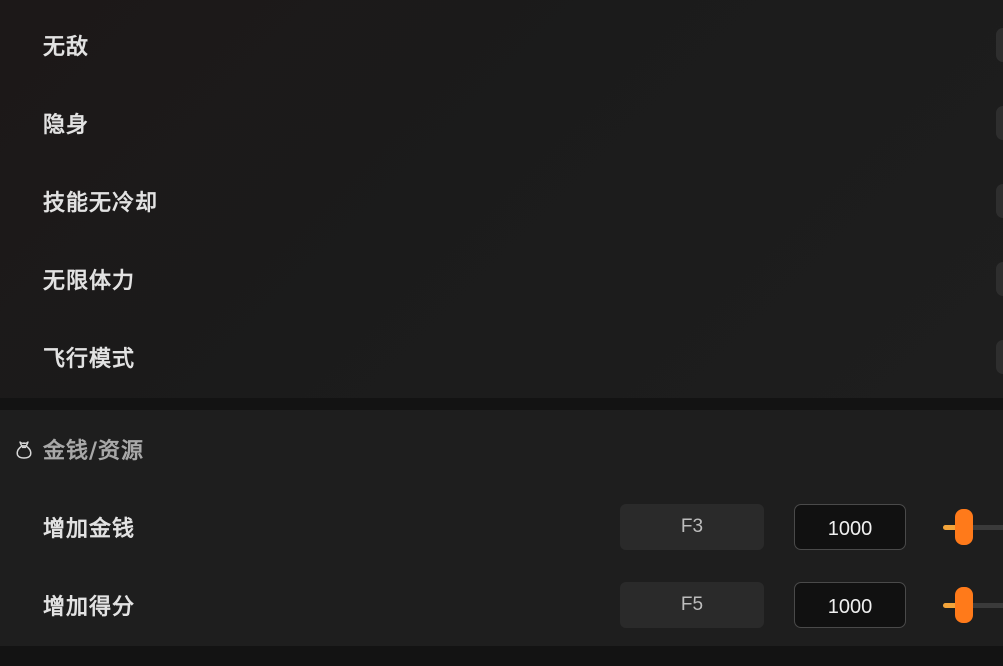 The image size is (1003, 666). I want to click on resource-label: 增加金钱, so click(89, 529).